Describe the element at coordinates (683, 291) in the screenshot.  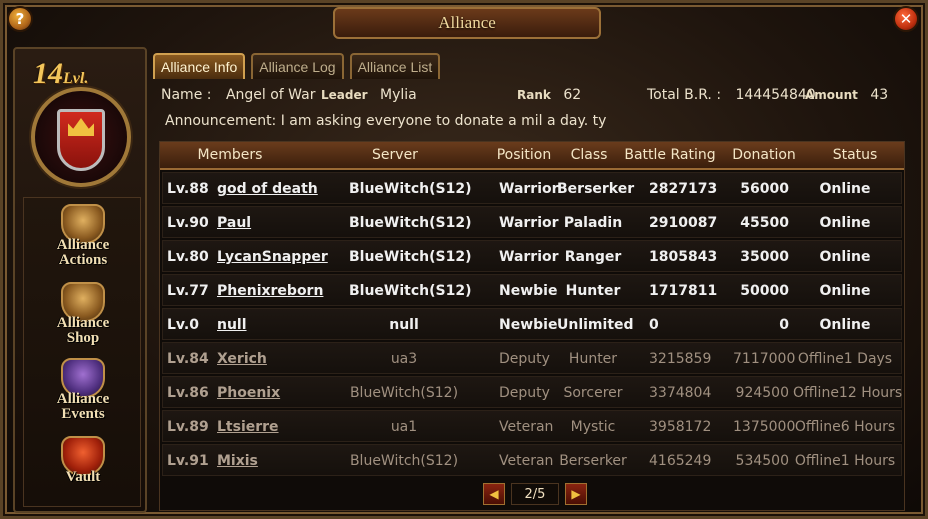
I see `member-battle-rating: 1717811` at that location.